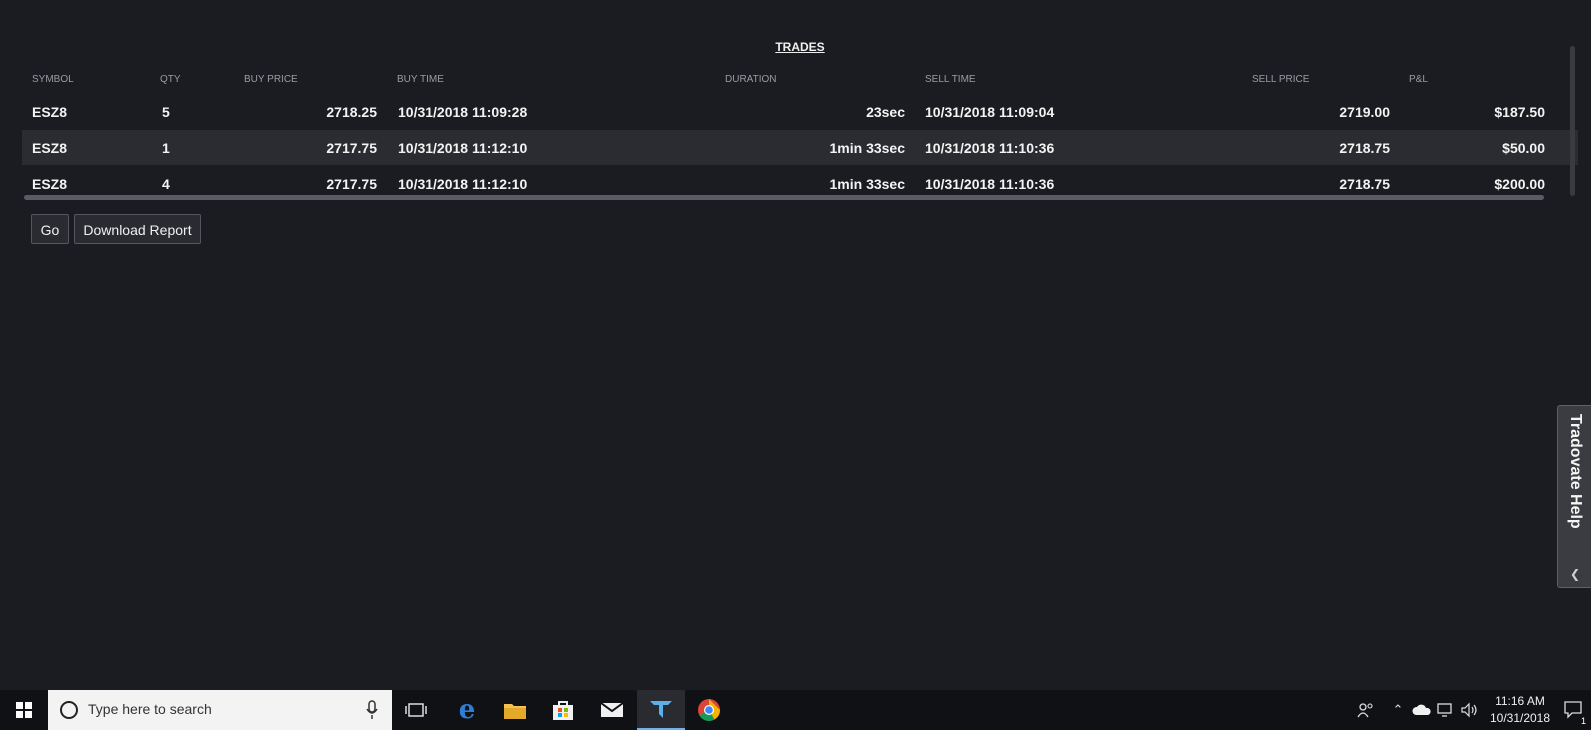 The image size is (1591, 730). What do you see at coordinates (1520, 701) in the screenshot?
I see `clock-time: 11:16 AM` at bounding box center [1520, 701].